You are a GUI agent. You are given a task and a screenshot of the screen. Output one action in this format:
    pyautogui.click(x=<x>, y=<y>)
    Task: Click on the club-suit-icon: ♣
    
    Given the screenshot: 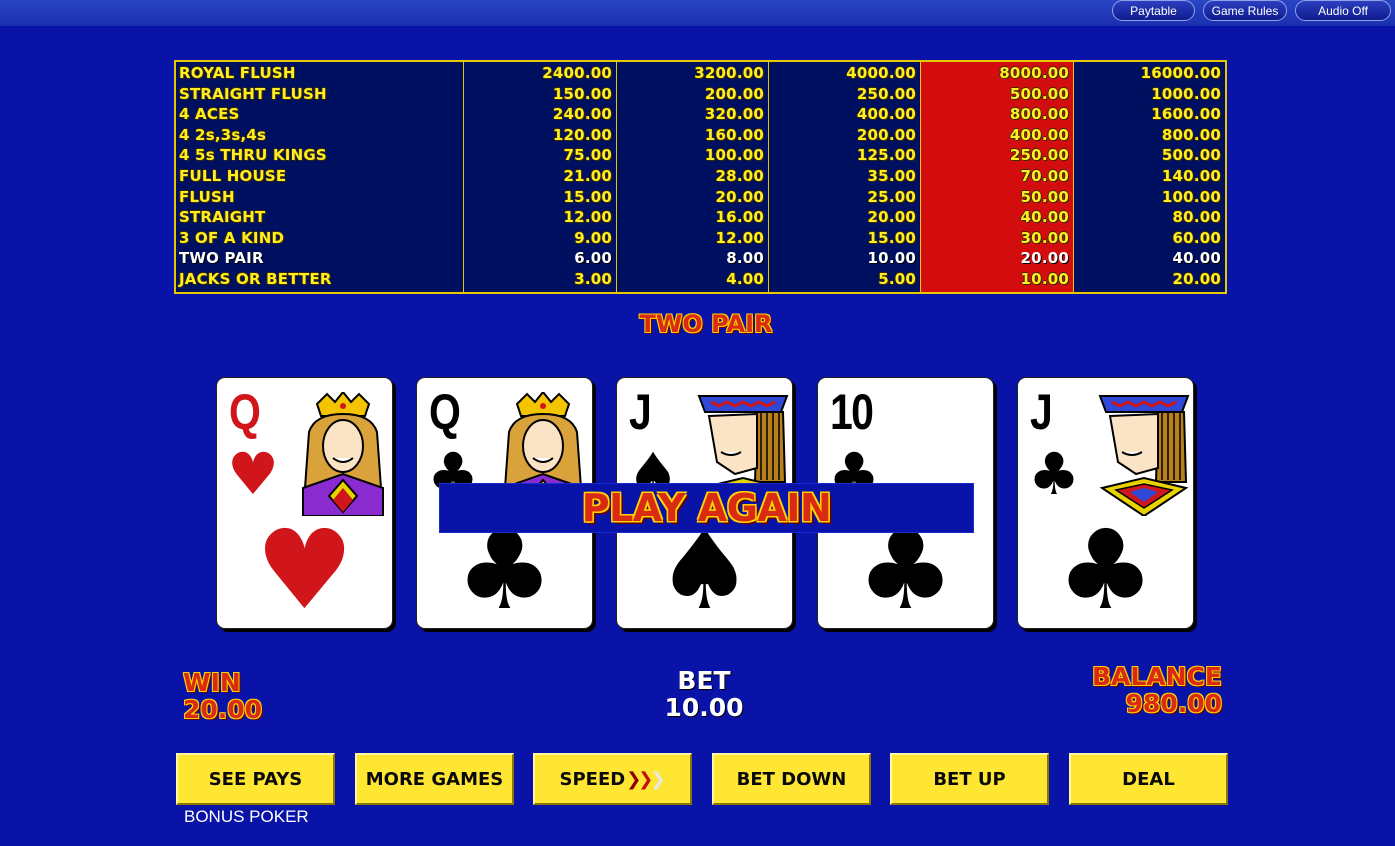 What is the action you would take?
    pyautogui.click(x=1054, y=474)
    